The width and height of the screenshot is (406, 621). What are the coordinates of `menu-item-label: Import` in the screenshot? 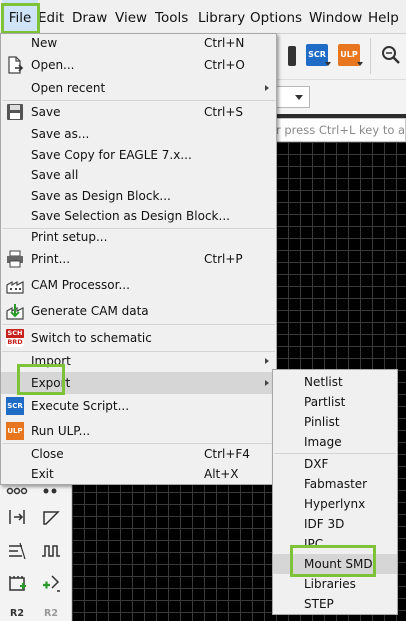 It's located at (51, 361).